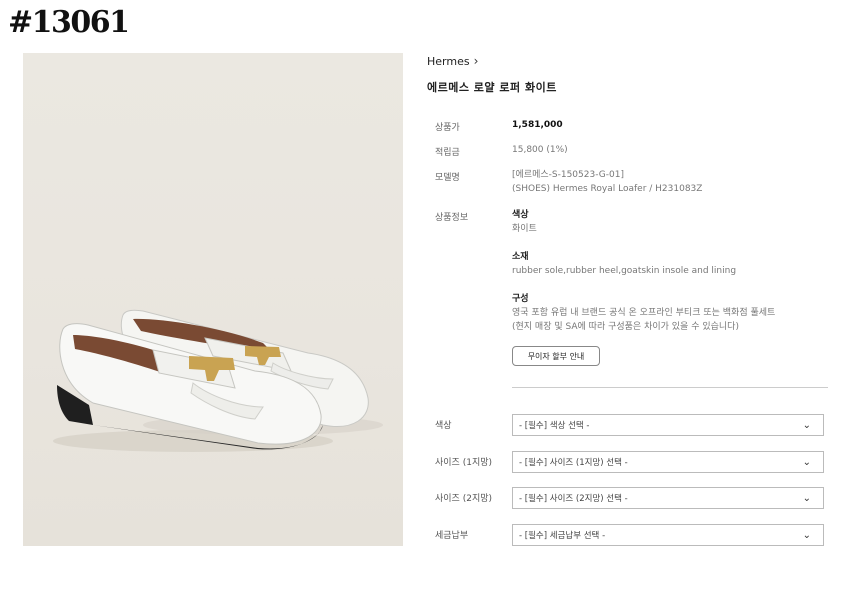 The width and height of the screenshot is (860, 605). I want to click on option-label-size1: 사이즈 (1지망), so click(464, 463).